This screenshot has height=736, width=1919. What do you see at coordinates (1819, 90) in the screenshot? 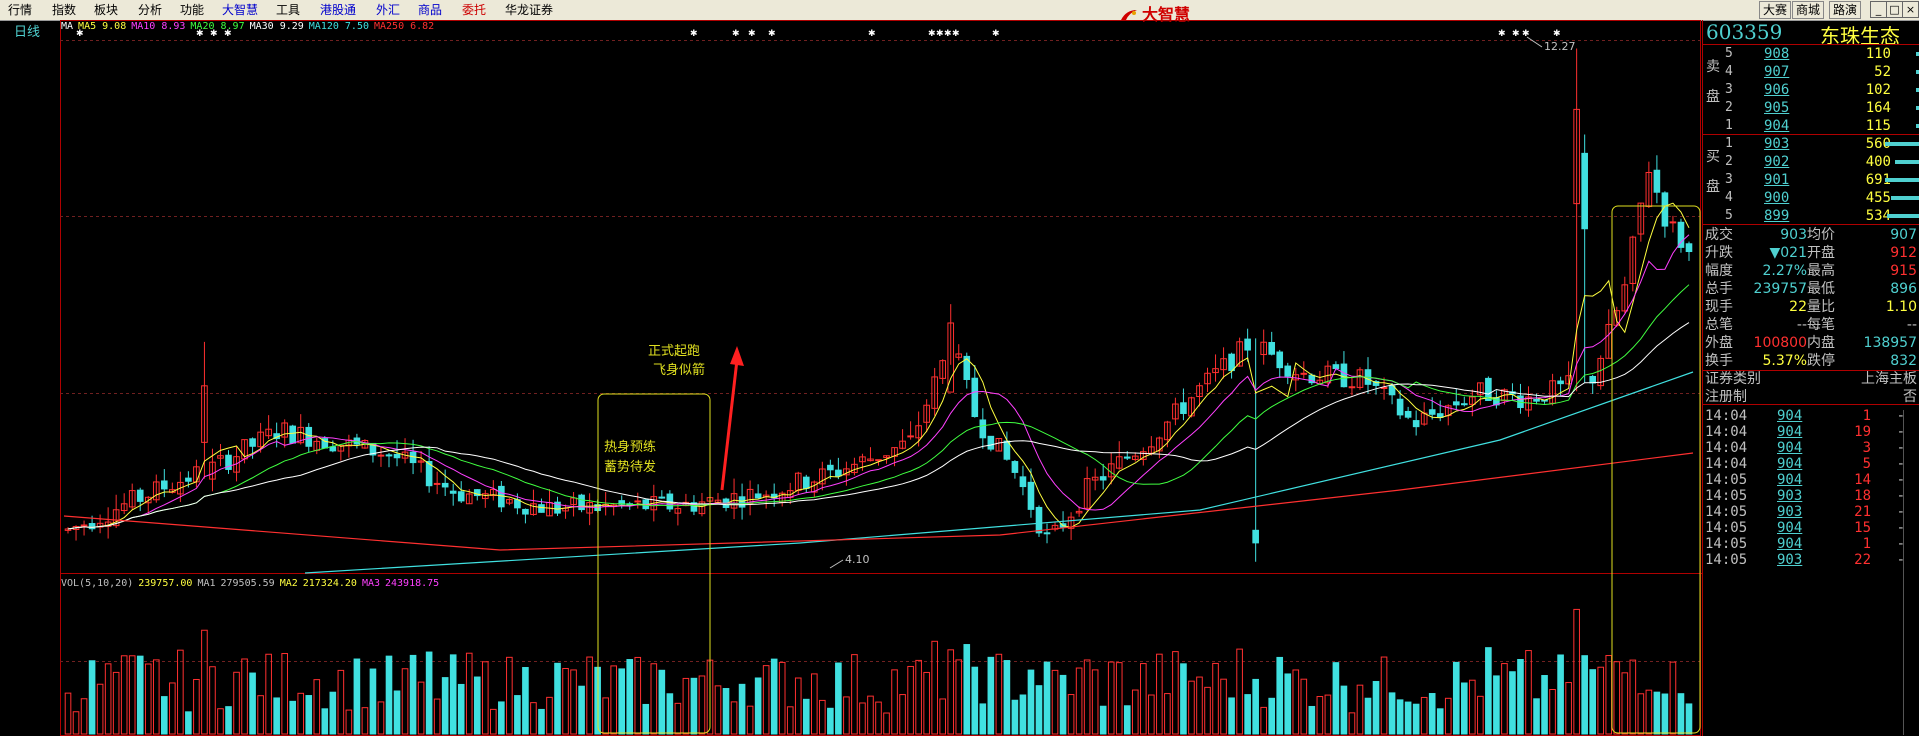
I see `sell-row-3: 3 906 102` at bounding box center [1819, 90].